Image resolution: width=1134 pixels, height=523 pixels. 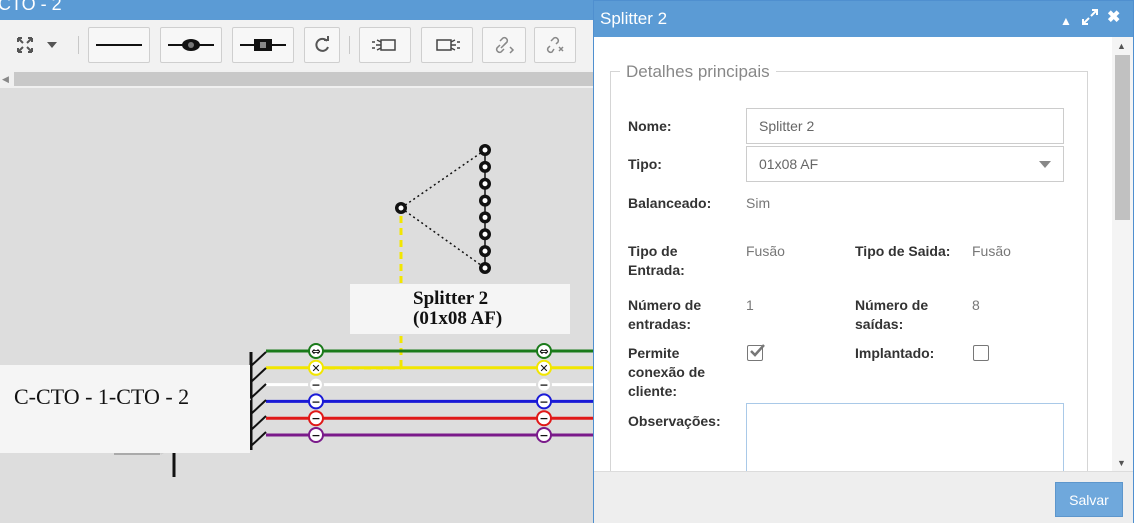 I want to click on scroll-up-icon: ▲, so click(x=1121, y=46).